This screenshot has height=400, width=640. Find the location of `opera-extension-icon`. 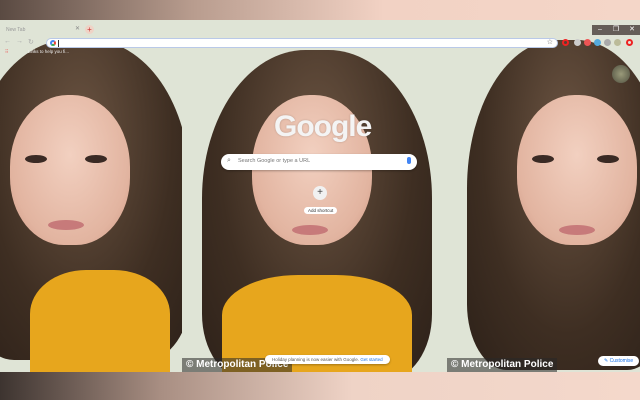

opera-extension-icon is located at coordinates (565, 42).